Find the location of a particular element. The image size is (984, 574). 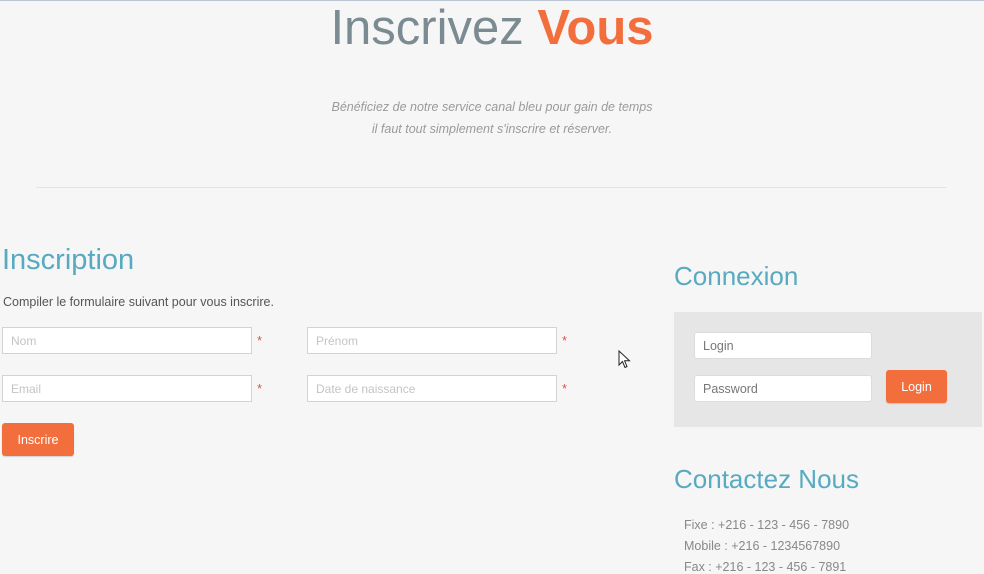

email-field is located at coordinates (127, 388).